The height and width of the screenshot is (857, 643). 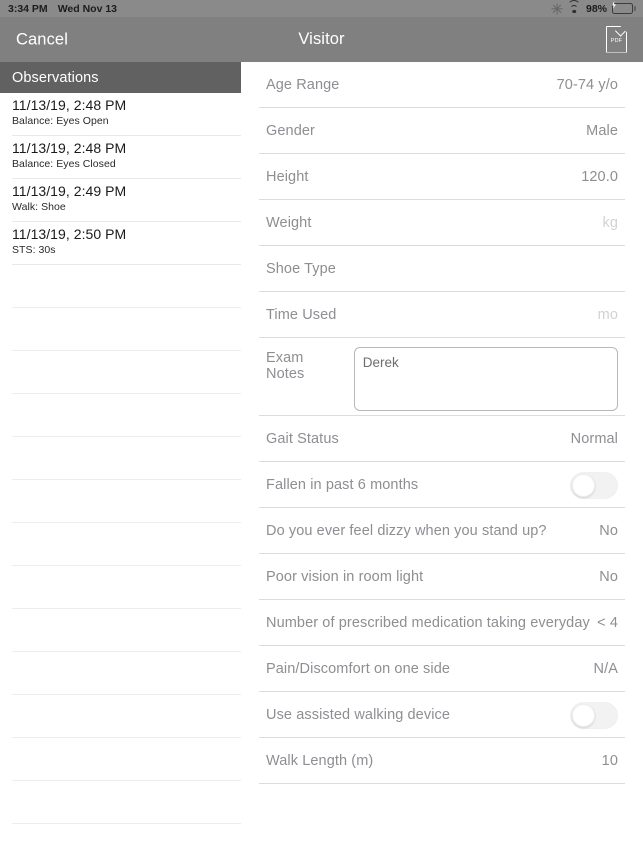 What do you see at coordinates (126, 823) in the screenshot?
I see `list-separator` at bounding box center [126, 823].